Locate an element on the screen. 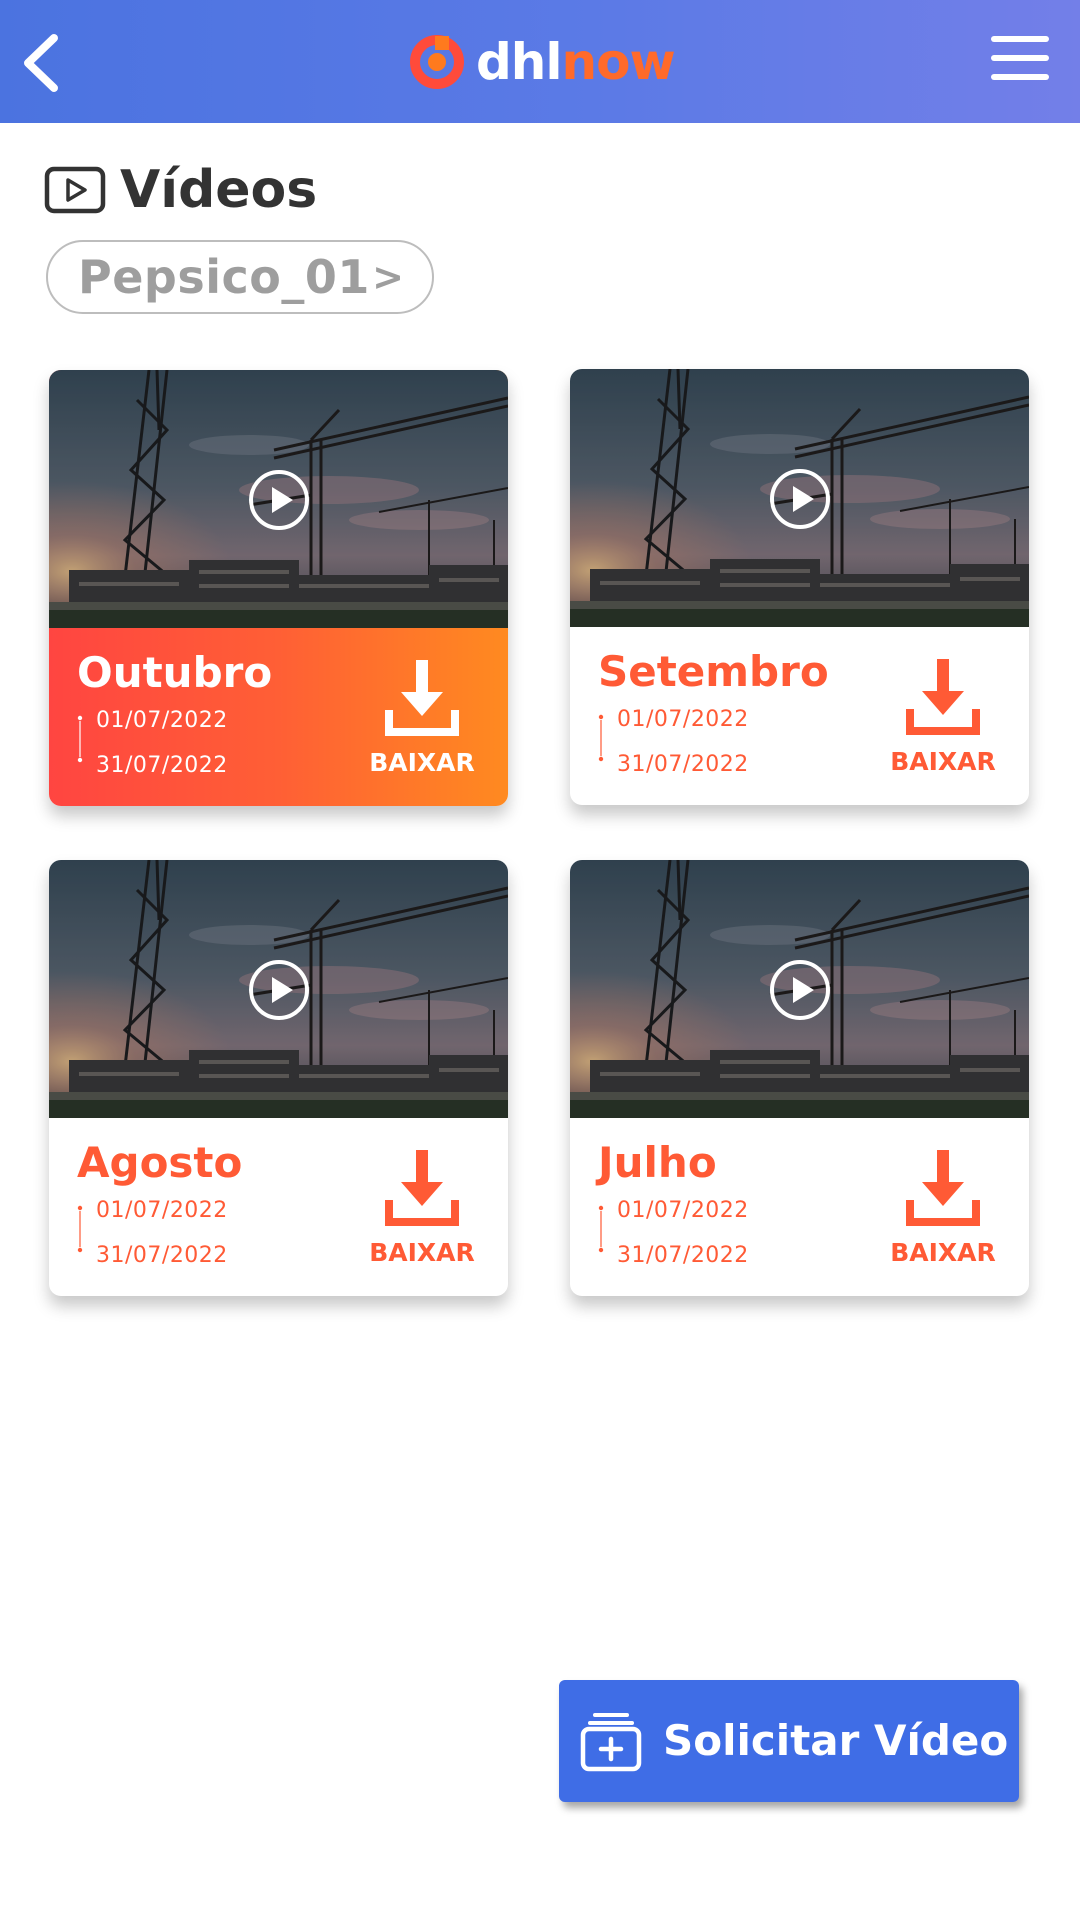  video-card-setembro: Setembro 01/07/2022 31/07/2022 BAIXAR is located at coordinates (799, 587).